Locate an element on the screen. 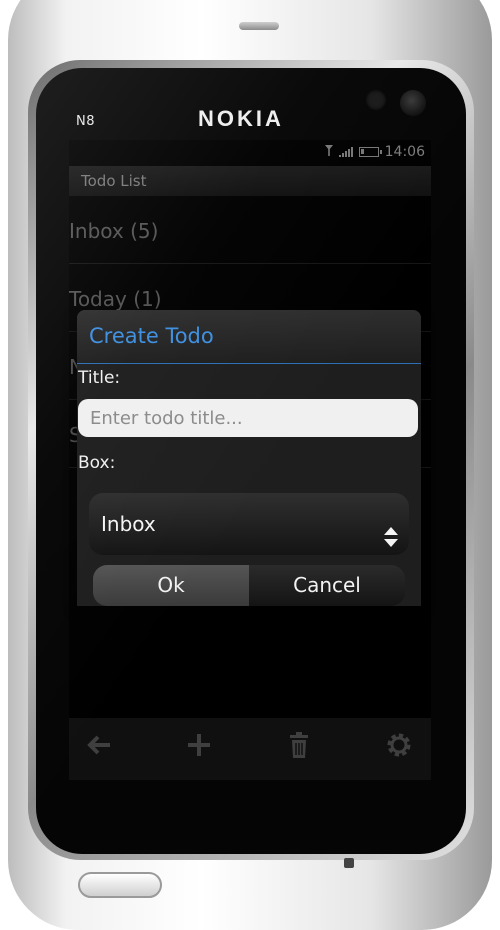 This screenshot has height=930, width=500. lanyard-slot is located at coordinates (349, 863).